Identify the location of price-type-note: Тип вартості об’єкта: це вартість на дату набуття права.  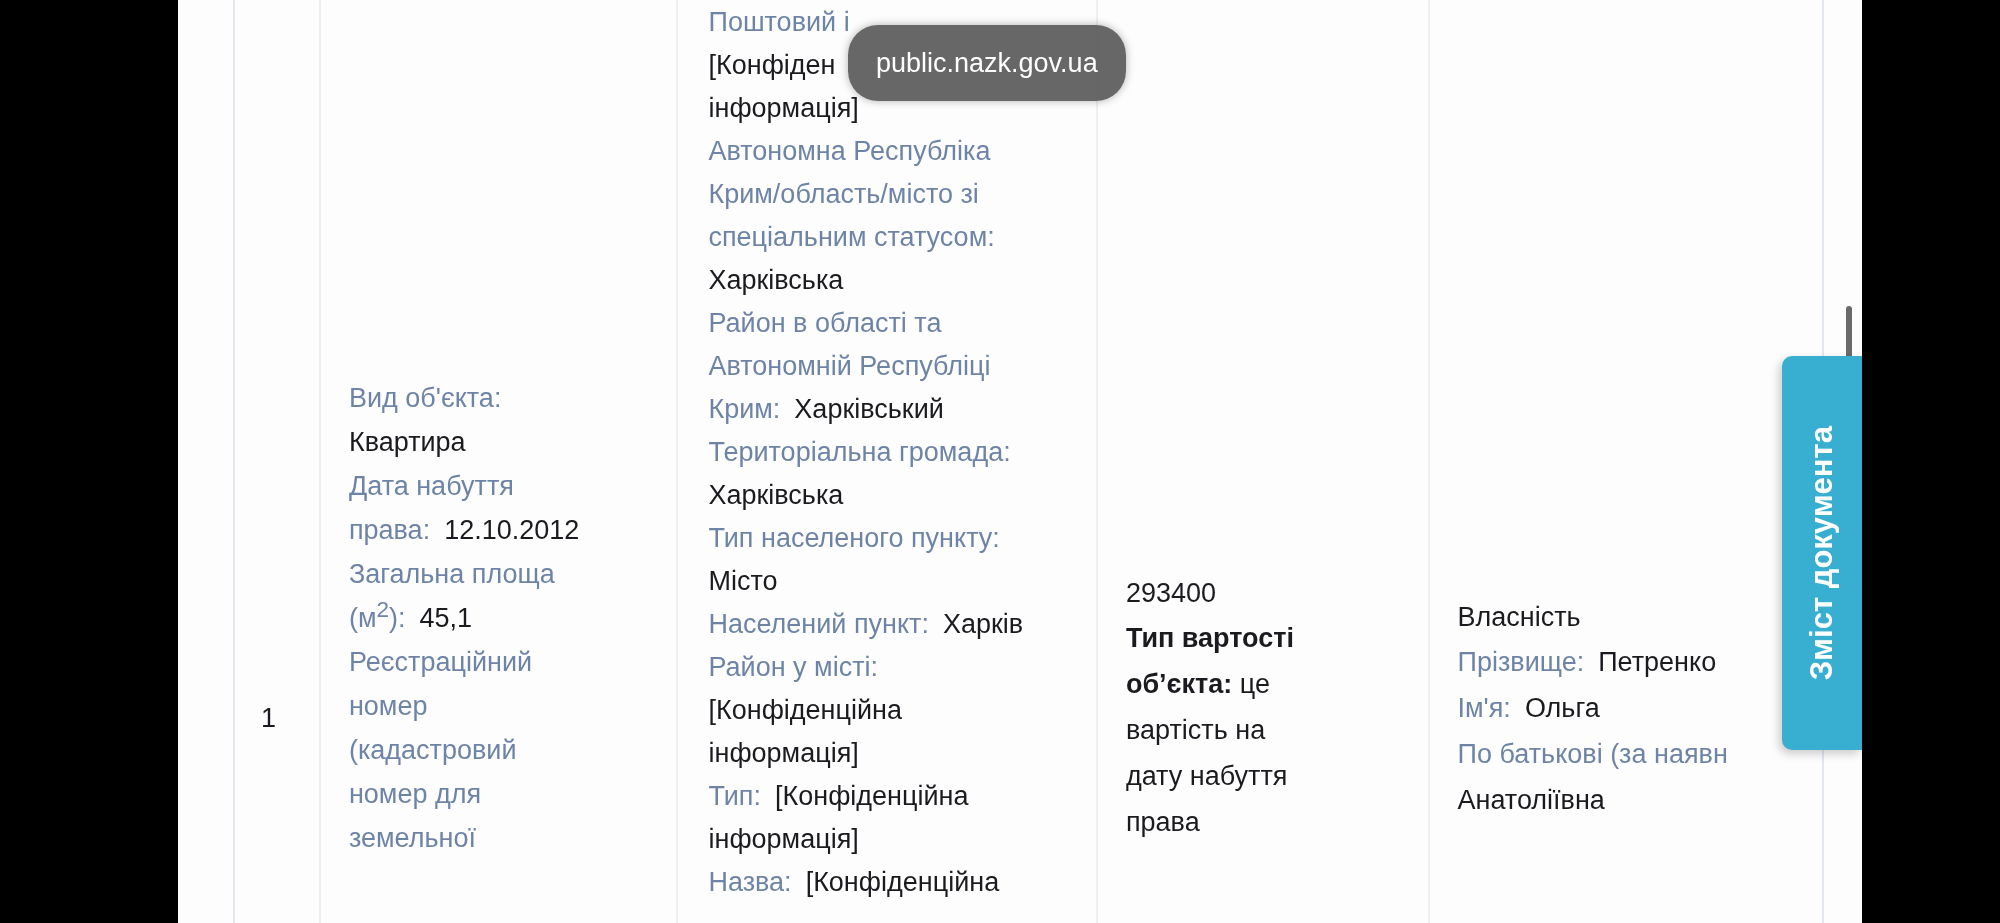
(1210, 730).